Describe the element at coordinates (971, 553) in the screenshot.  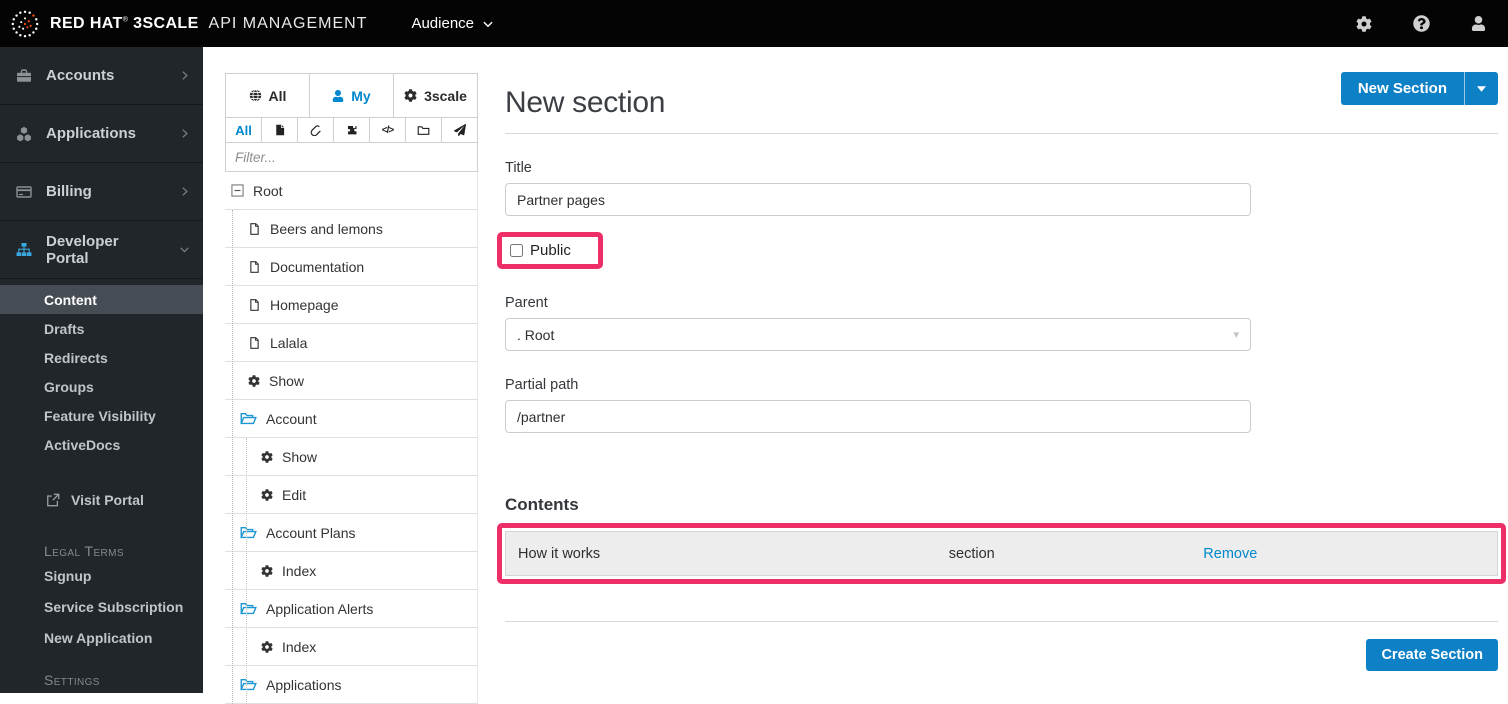
I see `content-item-type: section` at that location.